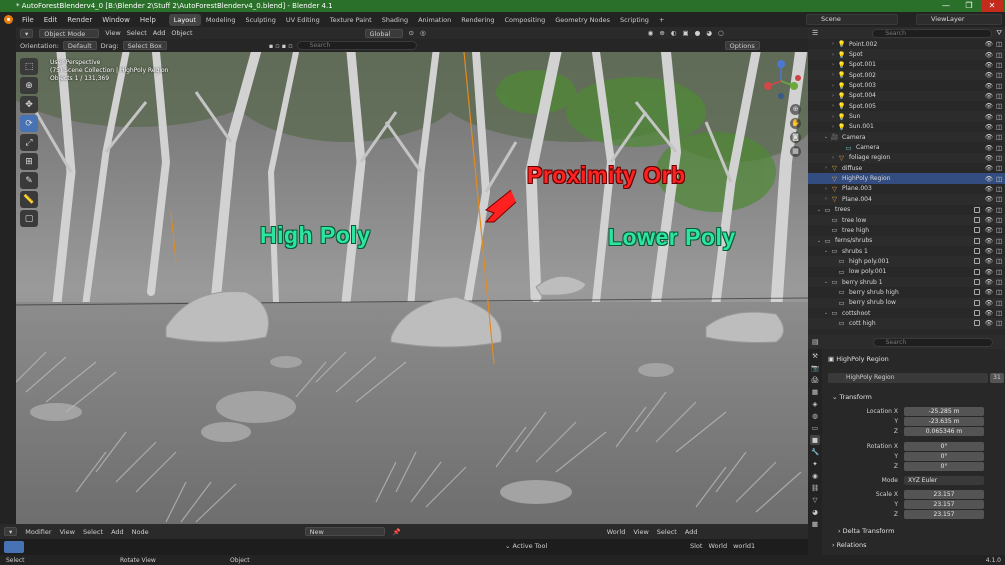  I want to click on render-tab-icon: 📷, so click(815, 368).